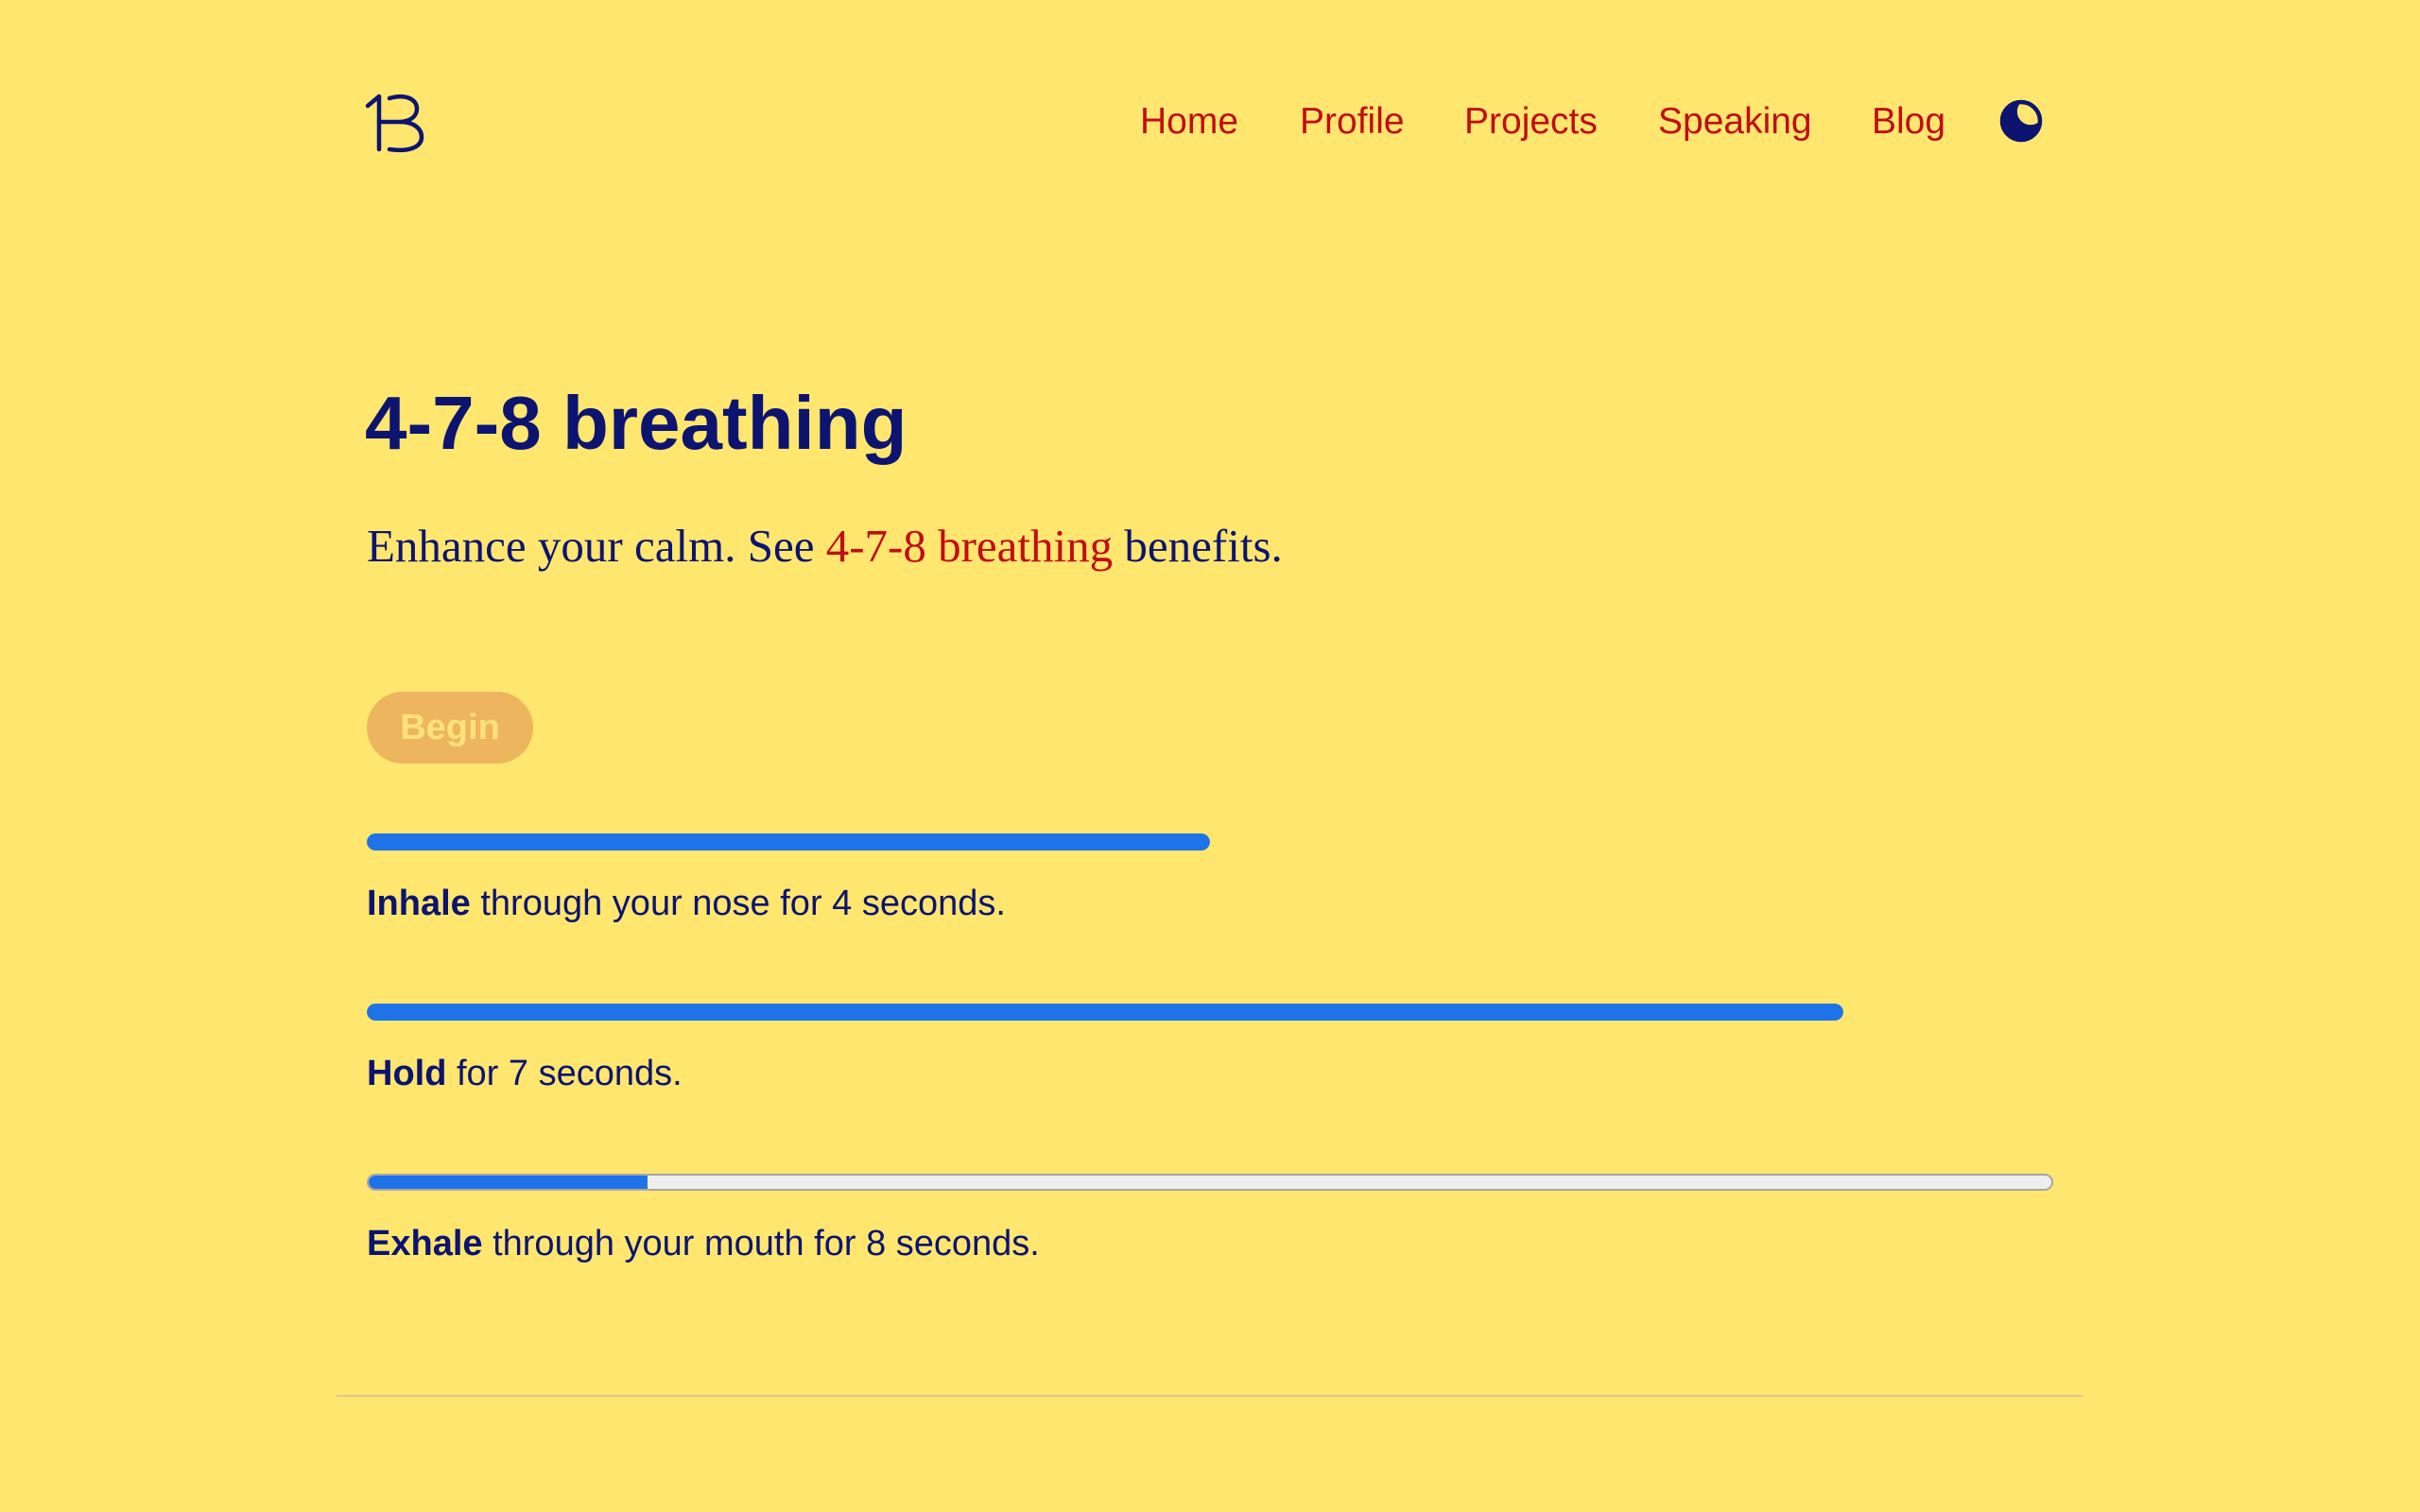 The height and width of the screenshot is (1512, 2420). What do you see at coordinates (970, 546) in the screenshot?
I see `breathing-benefits-link: 4-7-8 breathing` at bounding box center [970, 546].